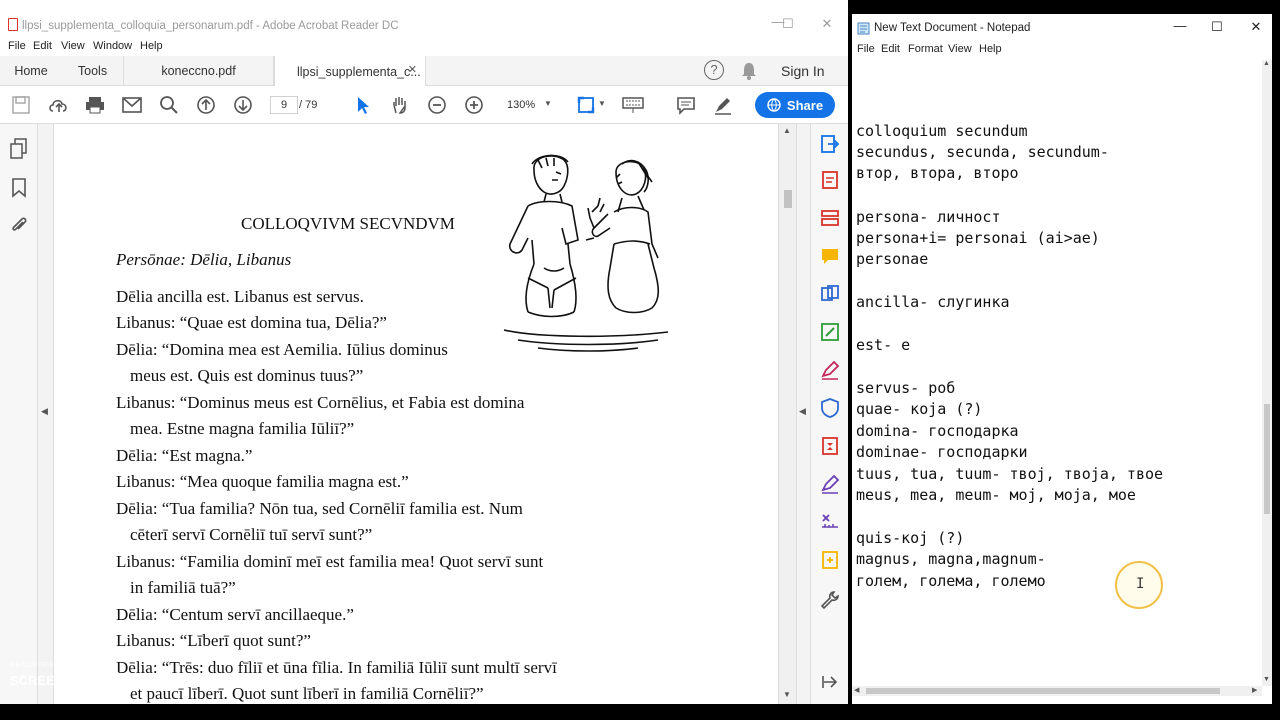  Describe the element at coordinates (1010, 474) in the screenshot. I see `notepad-line: tuus, tua, tuum- твој, твоја, твое` at that location.